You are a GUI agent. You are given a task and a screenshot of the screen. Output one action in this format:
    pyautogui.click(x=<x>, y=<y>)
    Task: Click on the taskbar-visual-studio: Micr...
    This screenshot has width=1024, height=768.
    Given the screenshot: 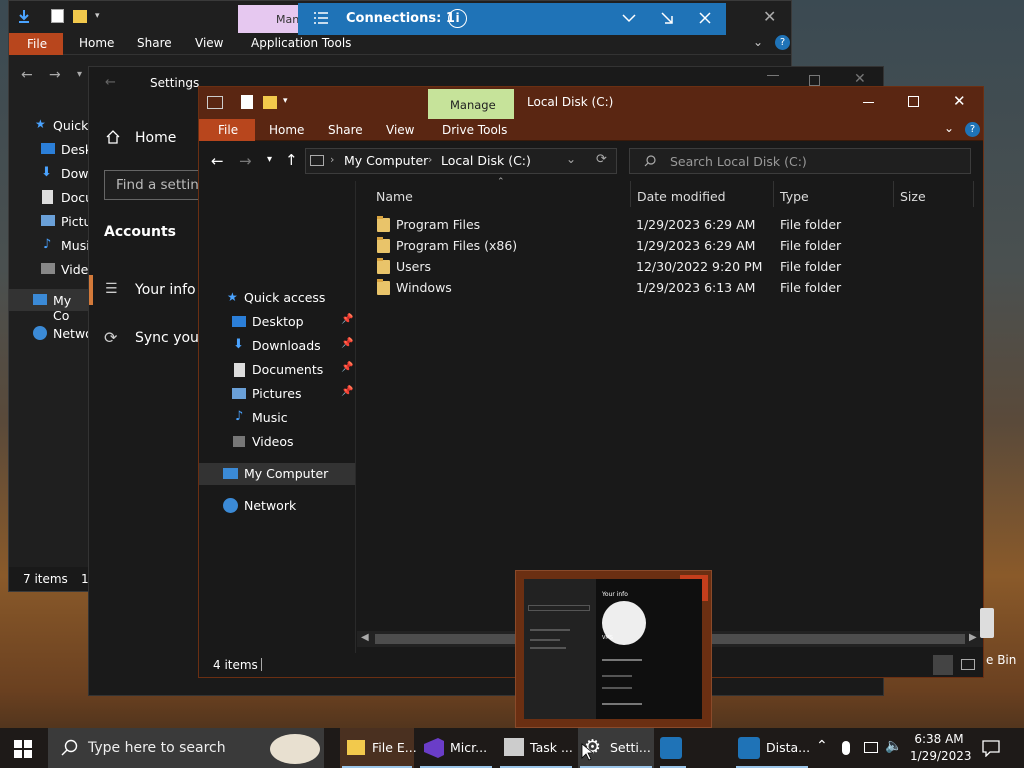 What is the action you would take?
    pyautogui.click(x=456, y=748)
    